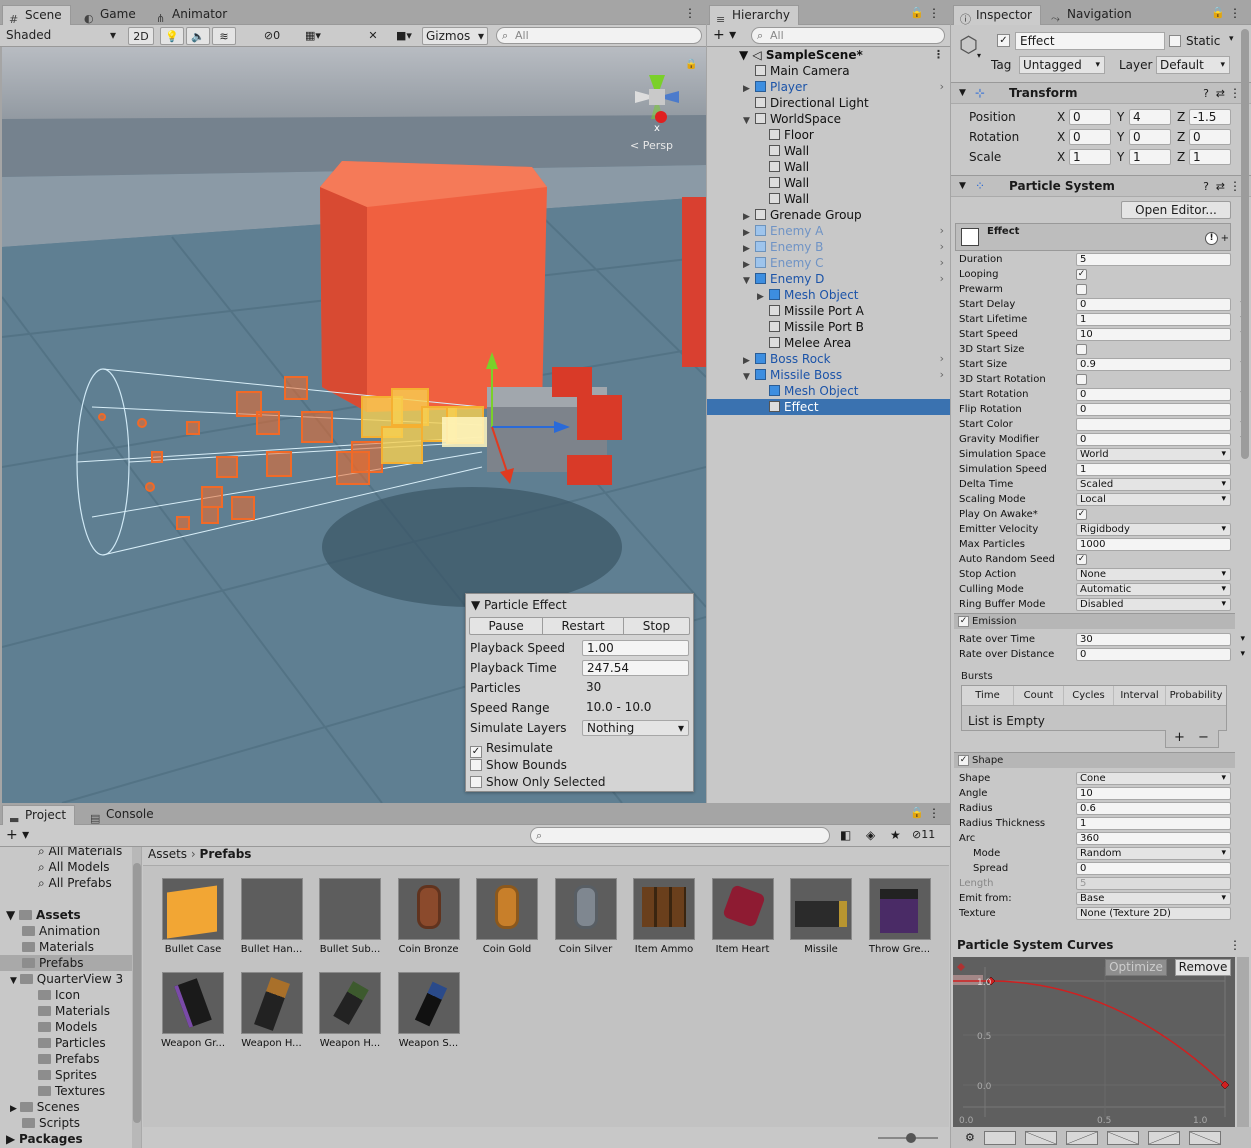  What do you see at coordinates (1153, 913) in the screenshot?
I see `texture-object-field: None (Texture 2D)` at bounding box center [1153, 913].